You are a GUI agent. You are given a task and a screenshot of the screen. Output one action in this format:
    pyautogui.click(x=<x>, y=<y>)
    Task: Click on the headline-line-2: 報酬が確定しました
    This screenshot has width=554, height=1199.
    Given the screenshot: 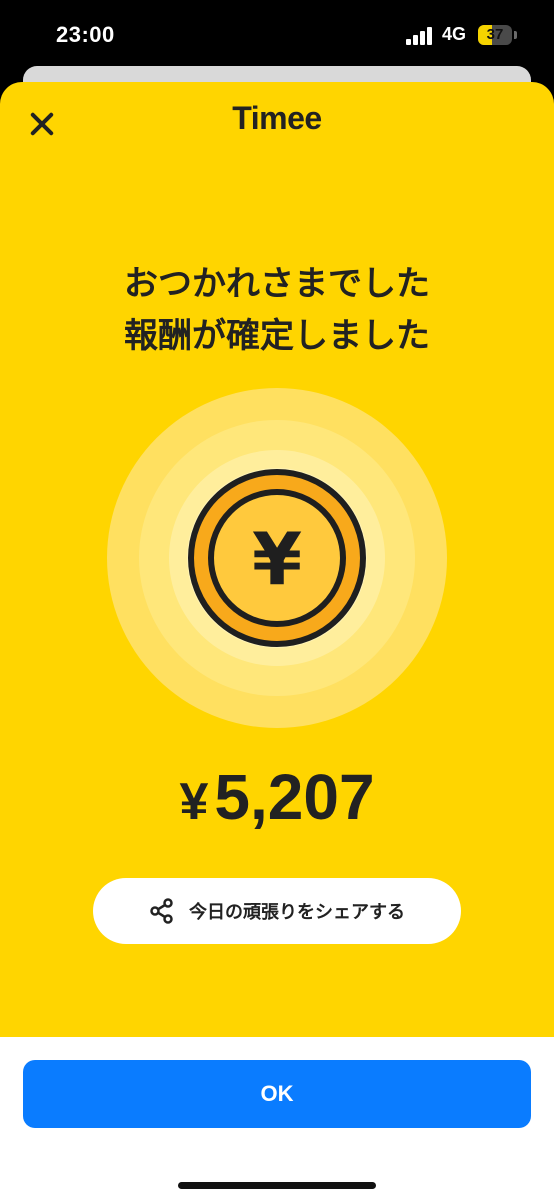 What is the action you would take?
    pyautogui.click(x=277, y=336)
    